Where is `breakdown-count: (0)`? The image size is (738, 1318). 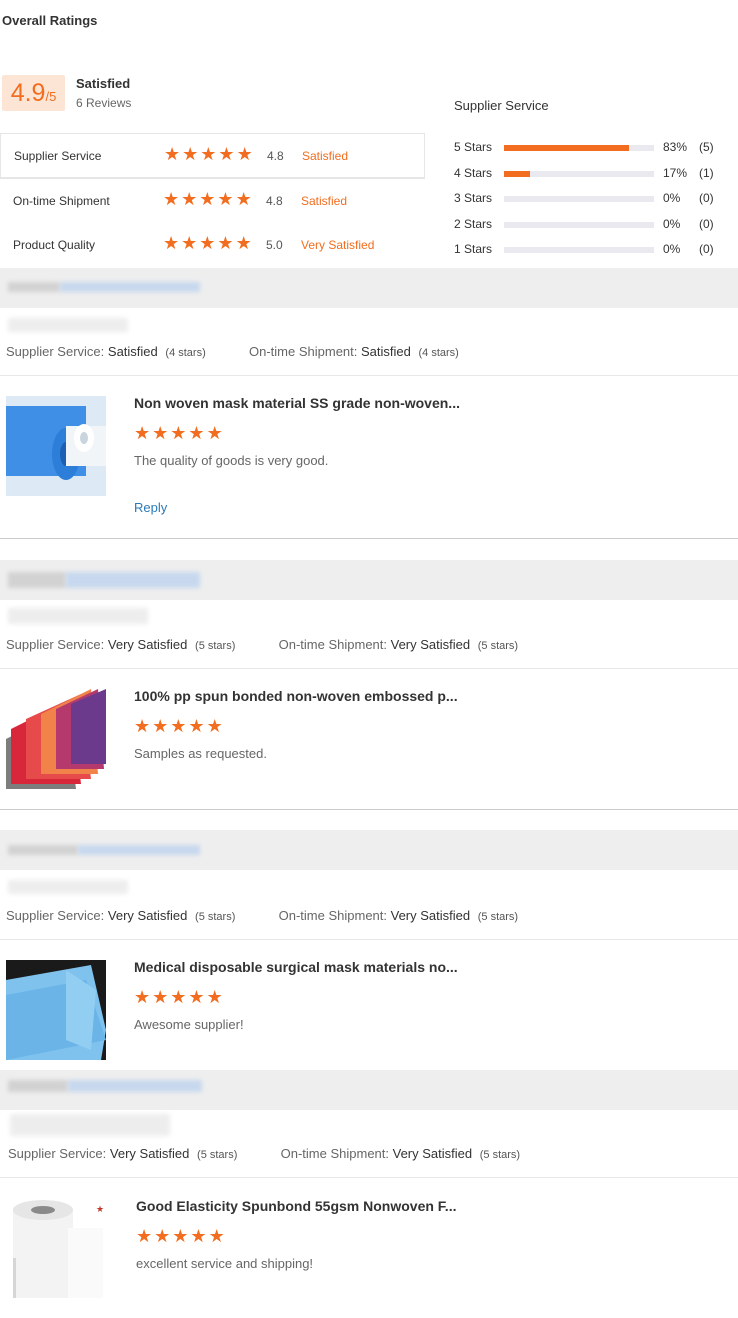 breakdown-count: (0) is located at coordinates (706, 223).